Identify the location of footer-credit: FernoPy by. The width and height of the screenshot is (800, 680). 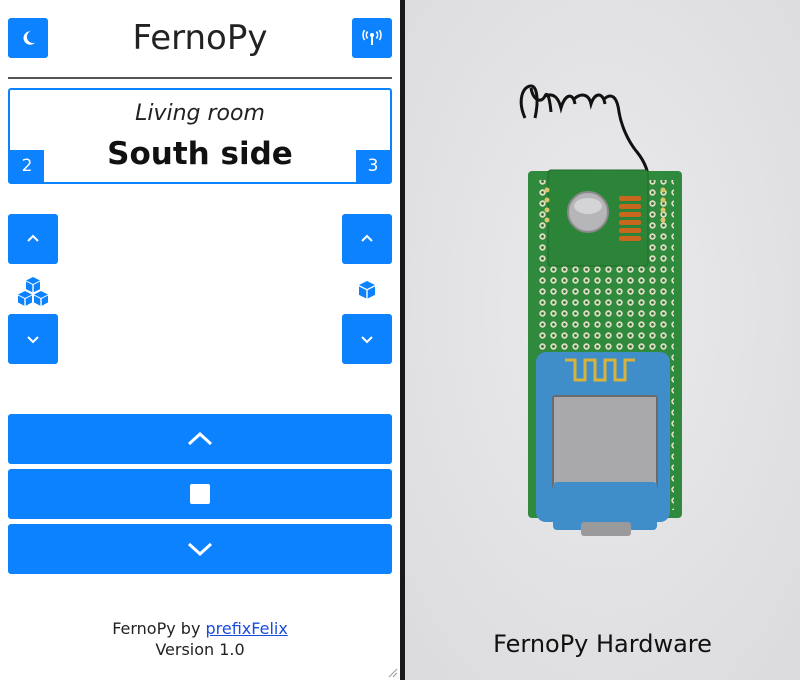
(159, 628).